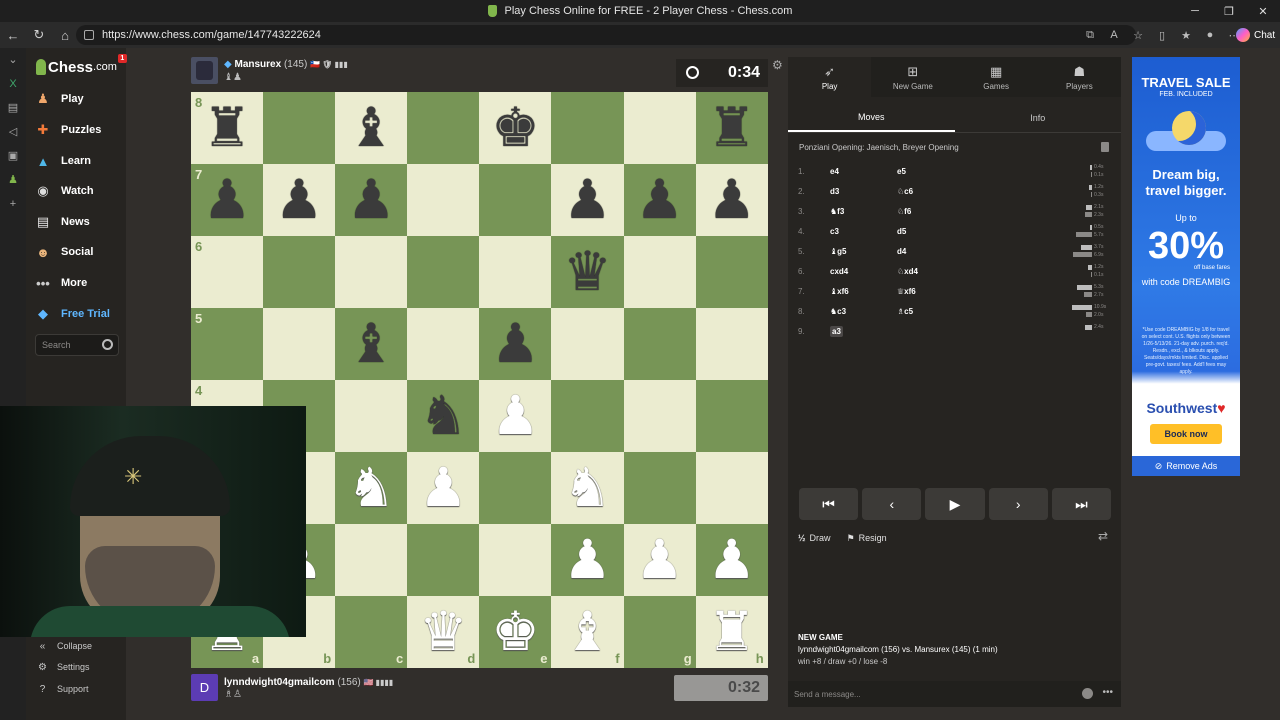  What do you see at coordinates (13, 35) in the screenshot?
I see `back-button: ←` at bounding box center [13, 35].